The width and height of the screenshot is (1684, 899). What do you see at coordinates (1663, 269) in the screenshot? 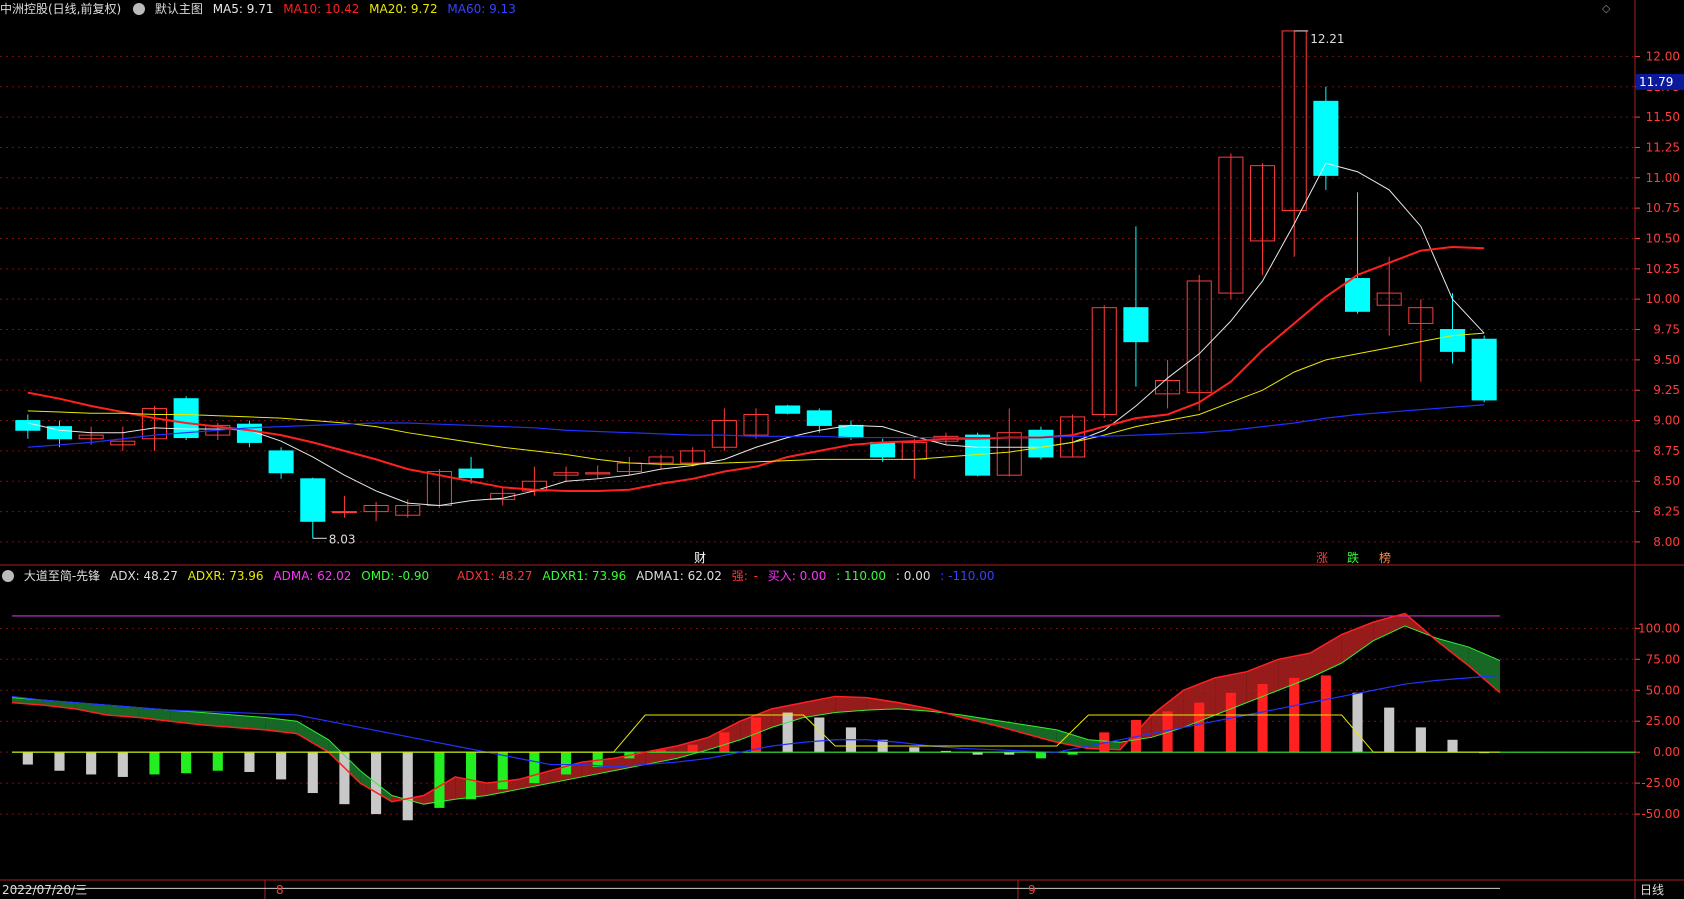
I see `price-tick-label: 10.25` at bounding box center [1663, 269].